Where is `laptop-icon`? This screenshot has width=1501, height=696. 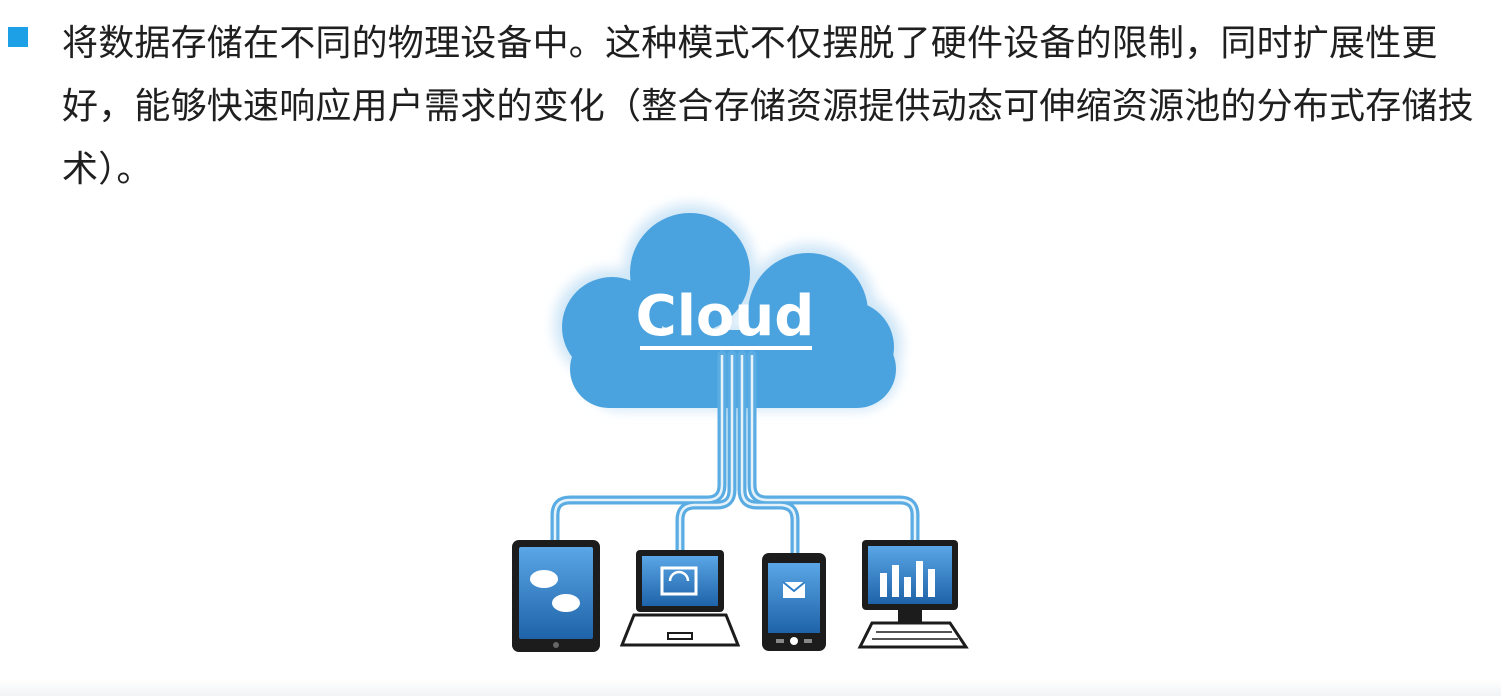
laptop-icon is located at coordinates (680, 598).